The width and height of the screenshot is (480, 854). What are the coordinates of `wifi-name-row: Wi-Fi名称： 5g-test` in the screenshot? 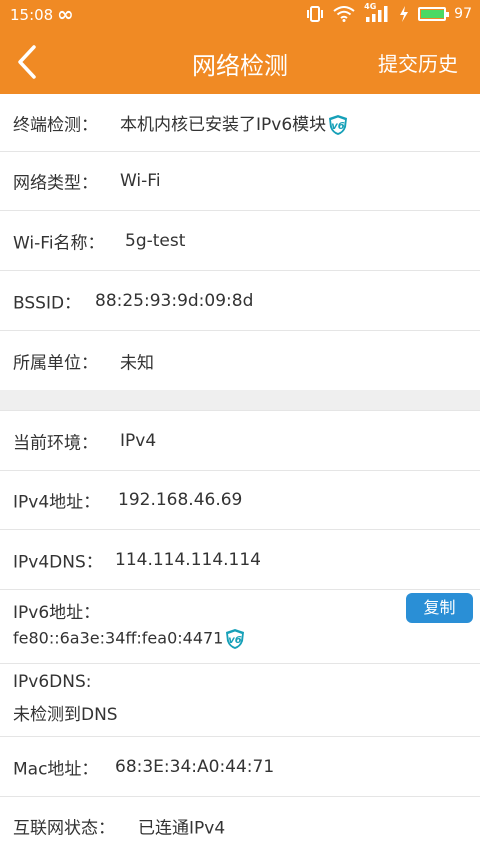 It's located at (240, 241).